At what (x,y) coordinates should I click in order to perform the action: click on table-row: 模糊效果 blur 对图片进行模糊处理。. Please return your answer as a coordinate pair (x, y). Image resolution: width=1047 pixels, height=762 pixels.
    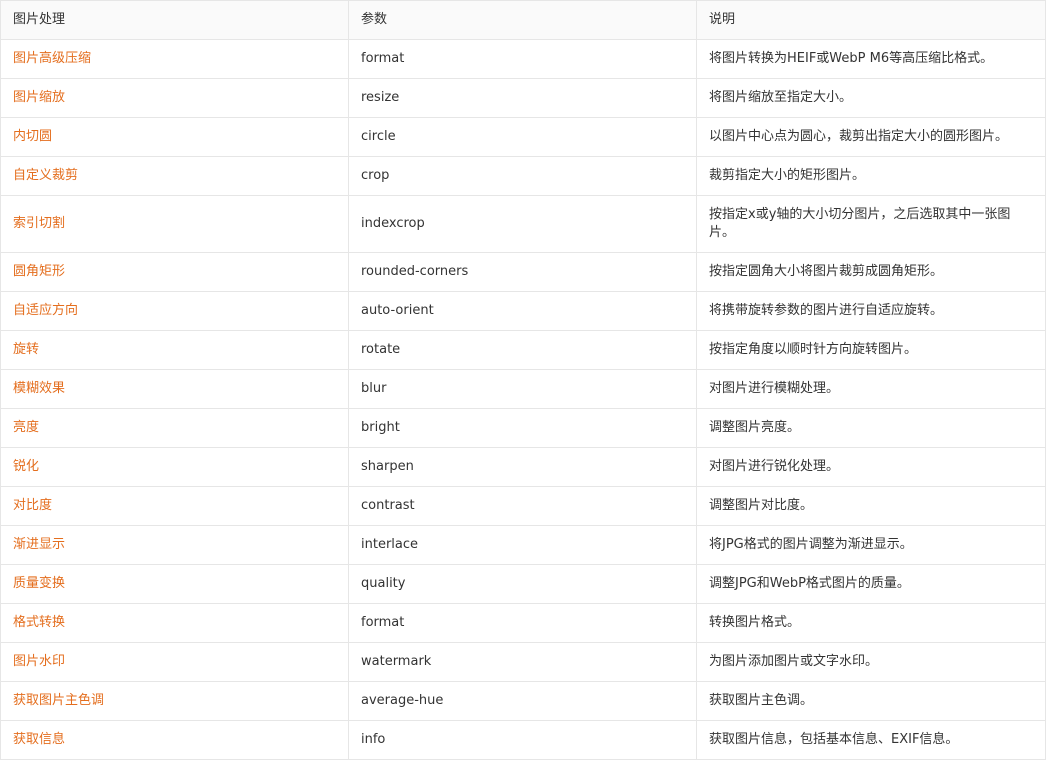
    Looking at the image, I should click on (523, 389).